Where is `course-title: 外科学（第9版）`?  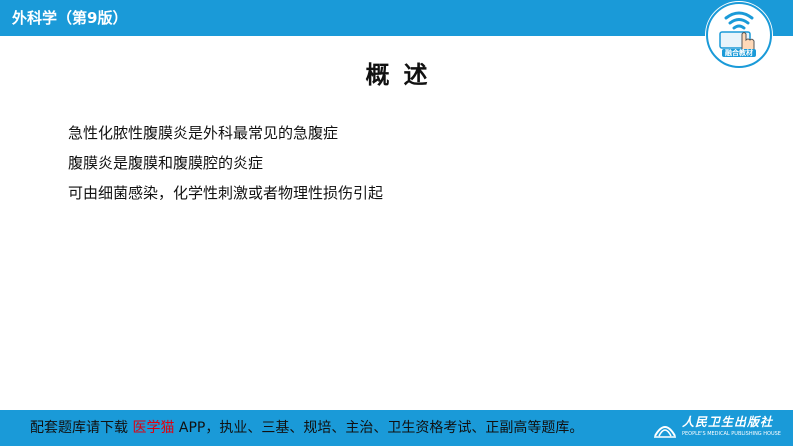 course-title: 外科学（第9版） is located at coordinates (70, 18).